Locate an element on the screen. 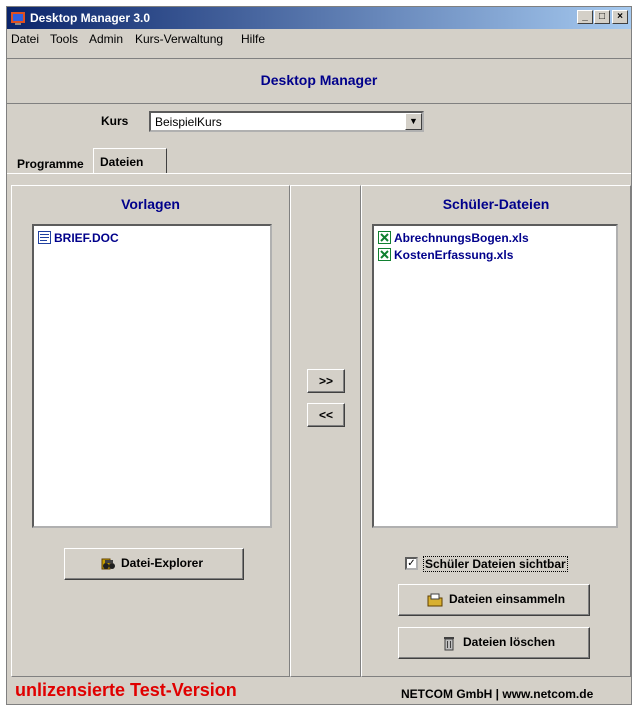 Image resolution: width=638 pixels, height=711 pixels. page-title: Desktop Manager is located at coordinates (319, 80).